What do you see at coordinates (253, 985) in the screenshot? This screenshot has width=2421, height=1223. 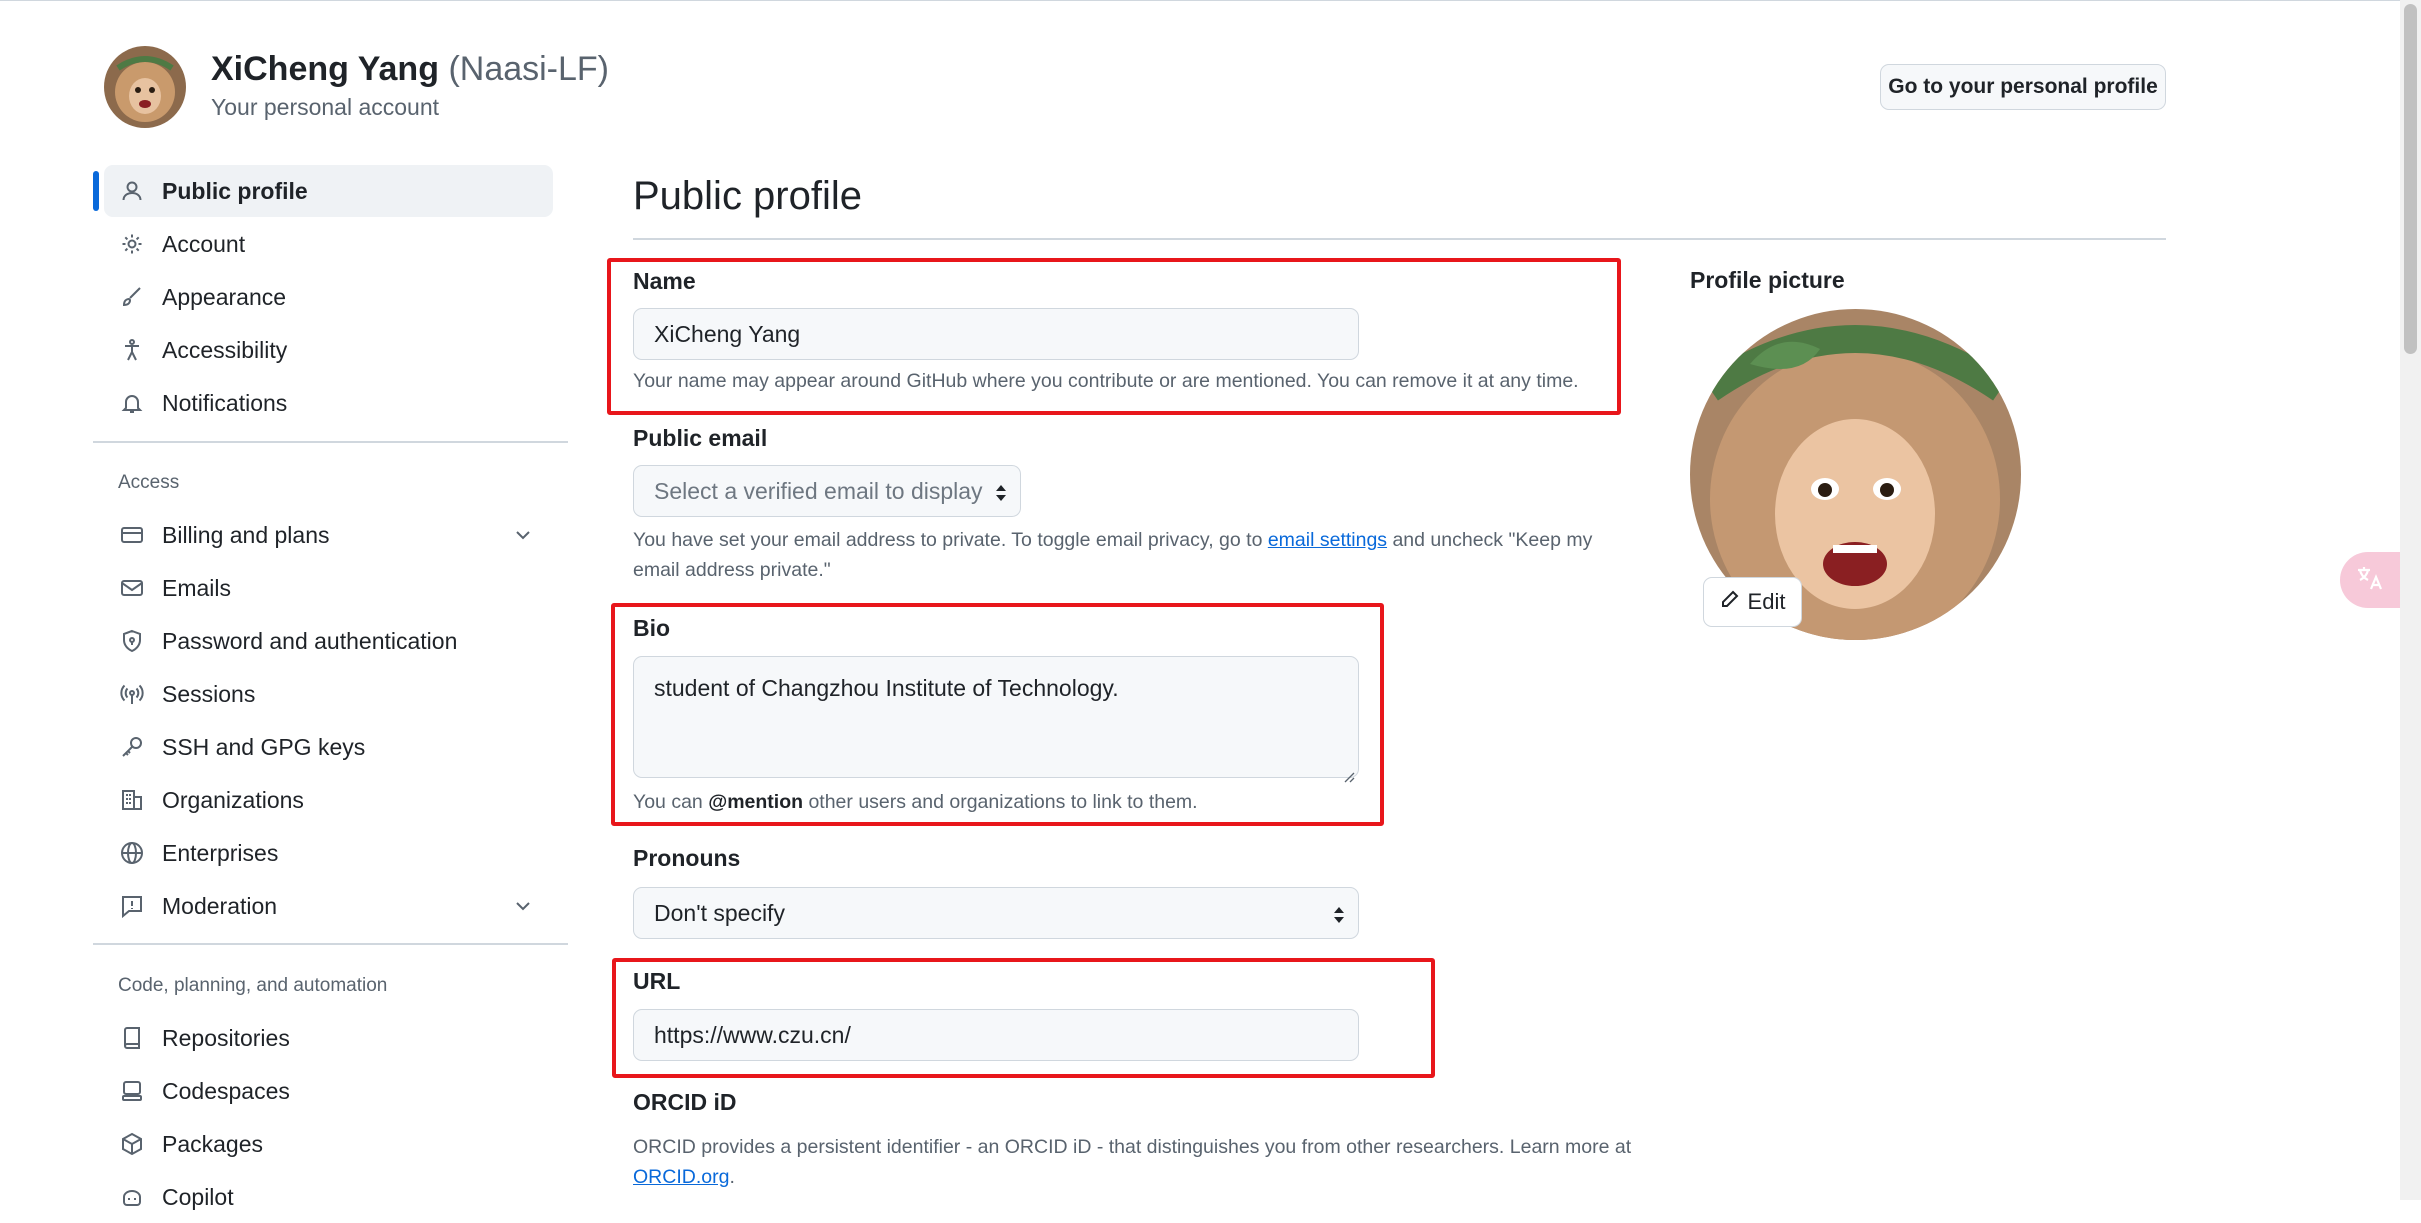 I see `sidebar-group-code: Code, planning, and automation` at bounding box center [253, 985].